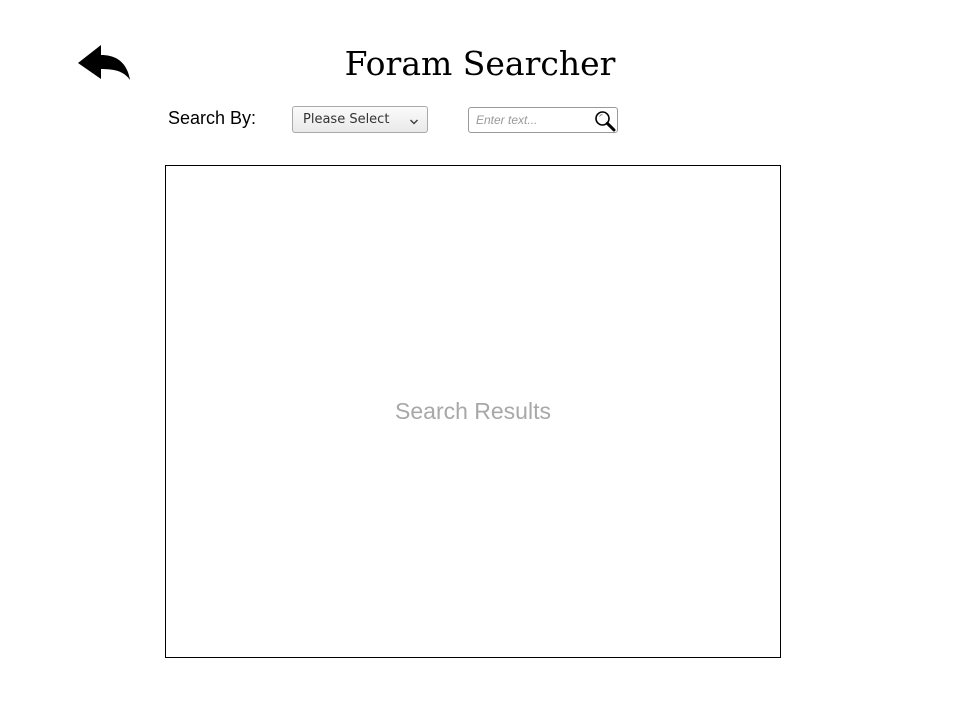  What do you see at coordinates (532, 120) in the screenshot?
I see `search-input` at bounding box center [532, 120].